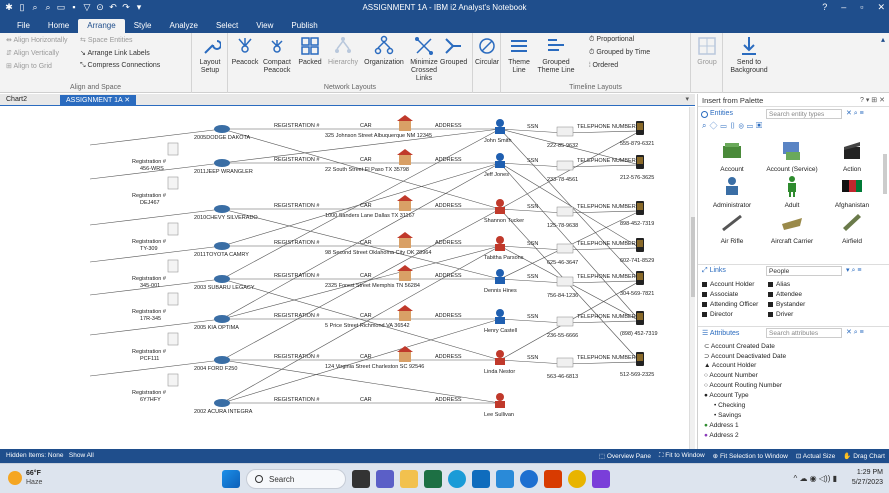 The width and height of the screenshot is (889, 493). What do you see at coordinates (815, 478) in the screenshot?
I see `system-tray-icons: ^ ☁ ◉ ◁)) ▮` at bounding box center [815, 478].